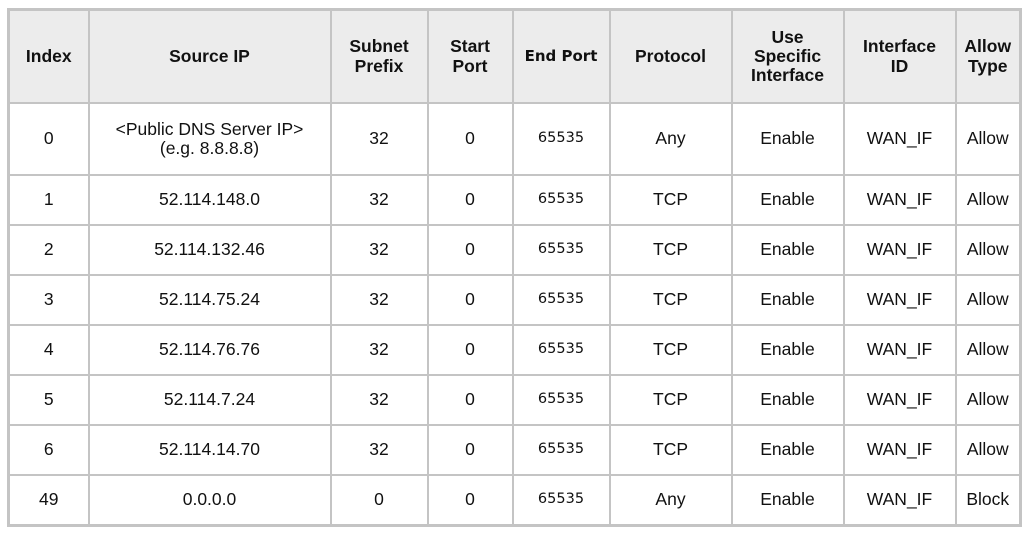  I want to click on cell-index-text: 2, so click(48, 248).